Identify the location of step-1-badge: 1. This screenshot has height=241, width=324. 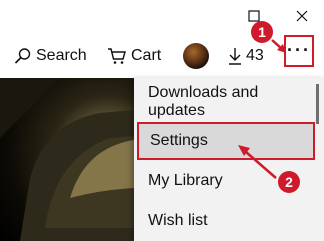
(262, 32).